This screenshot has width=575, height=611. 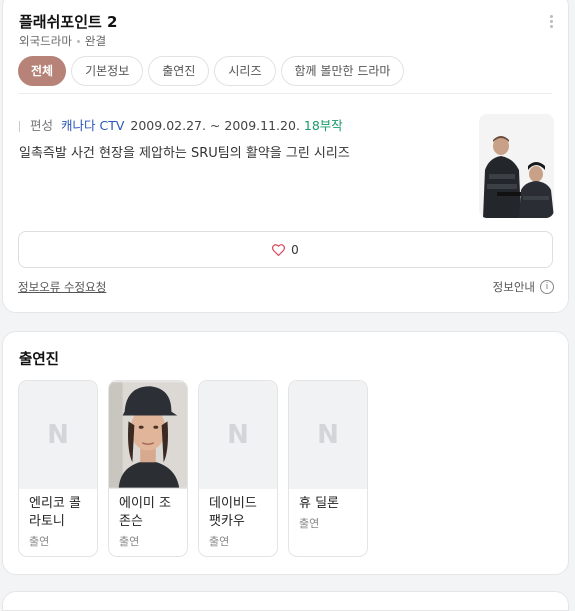 I want to click on info-guide-link: 정보안내 i, so click(x=523, y=287).